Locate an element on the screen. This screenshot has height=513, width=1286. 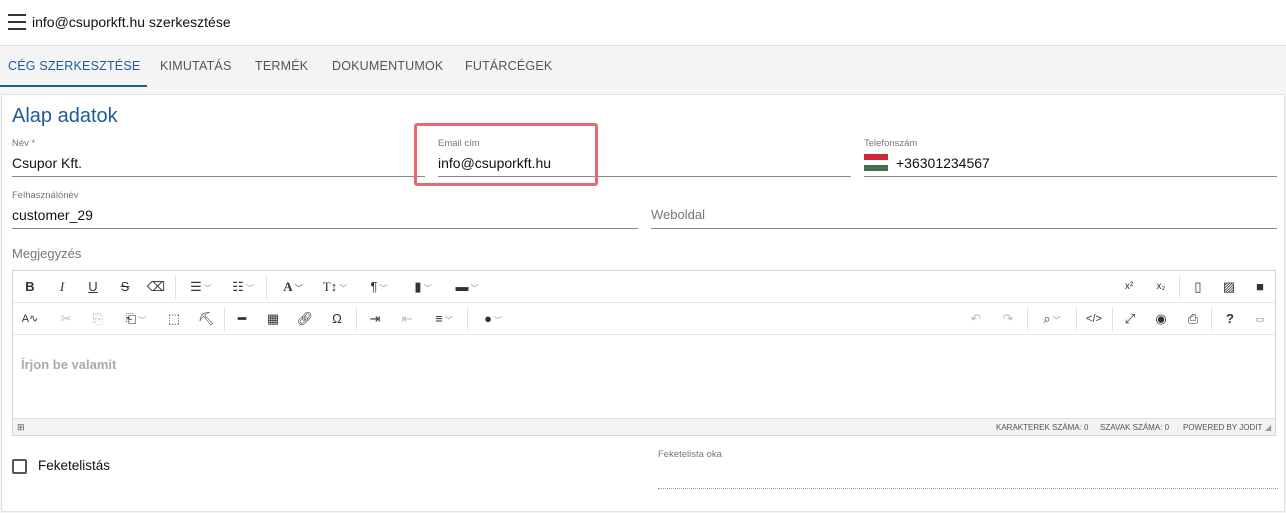
table-icon: ▦ is located at coordinates (273, 319).